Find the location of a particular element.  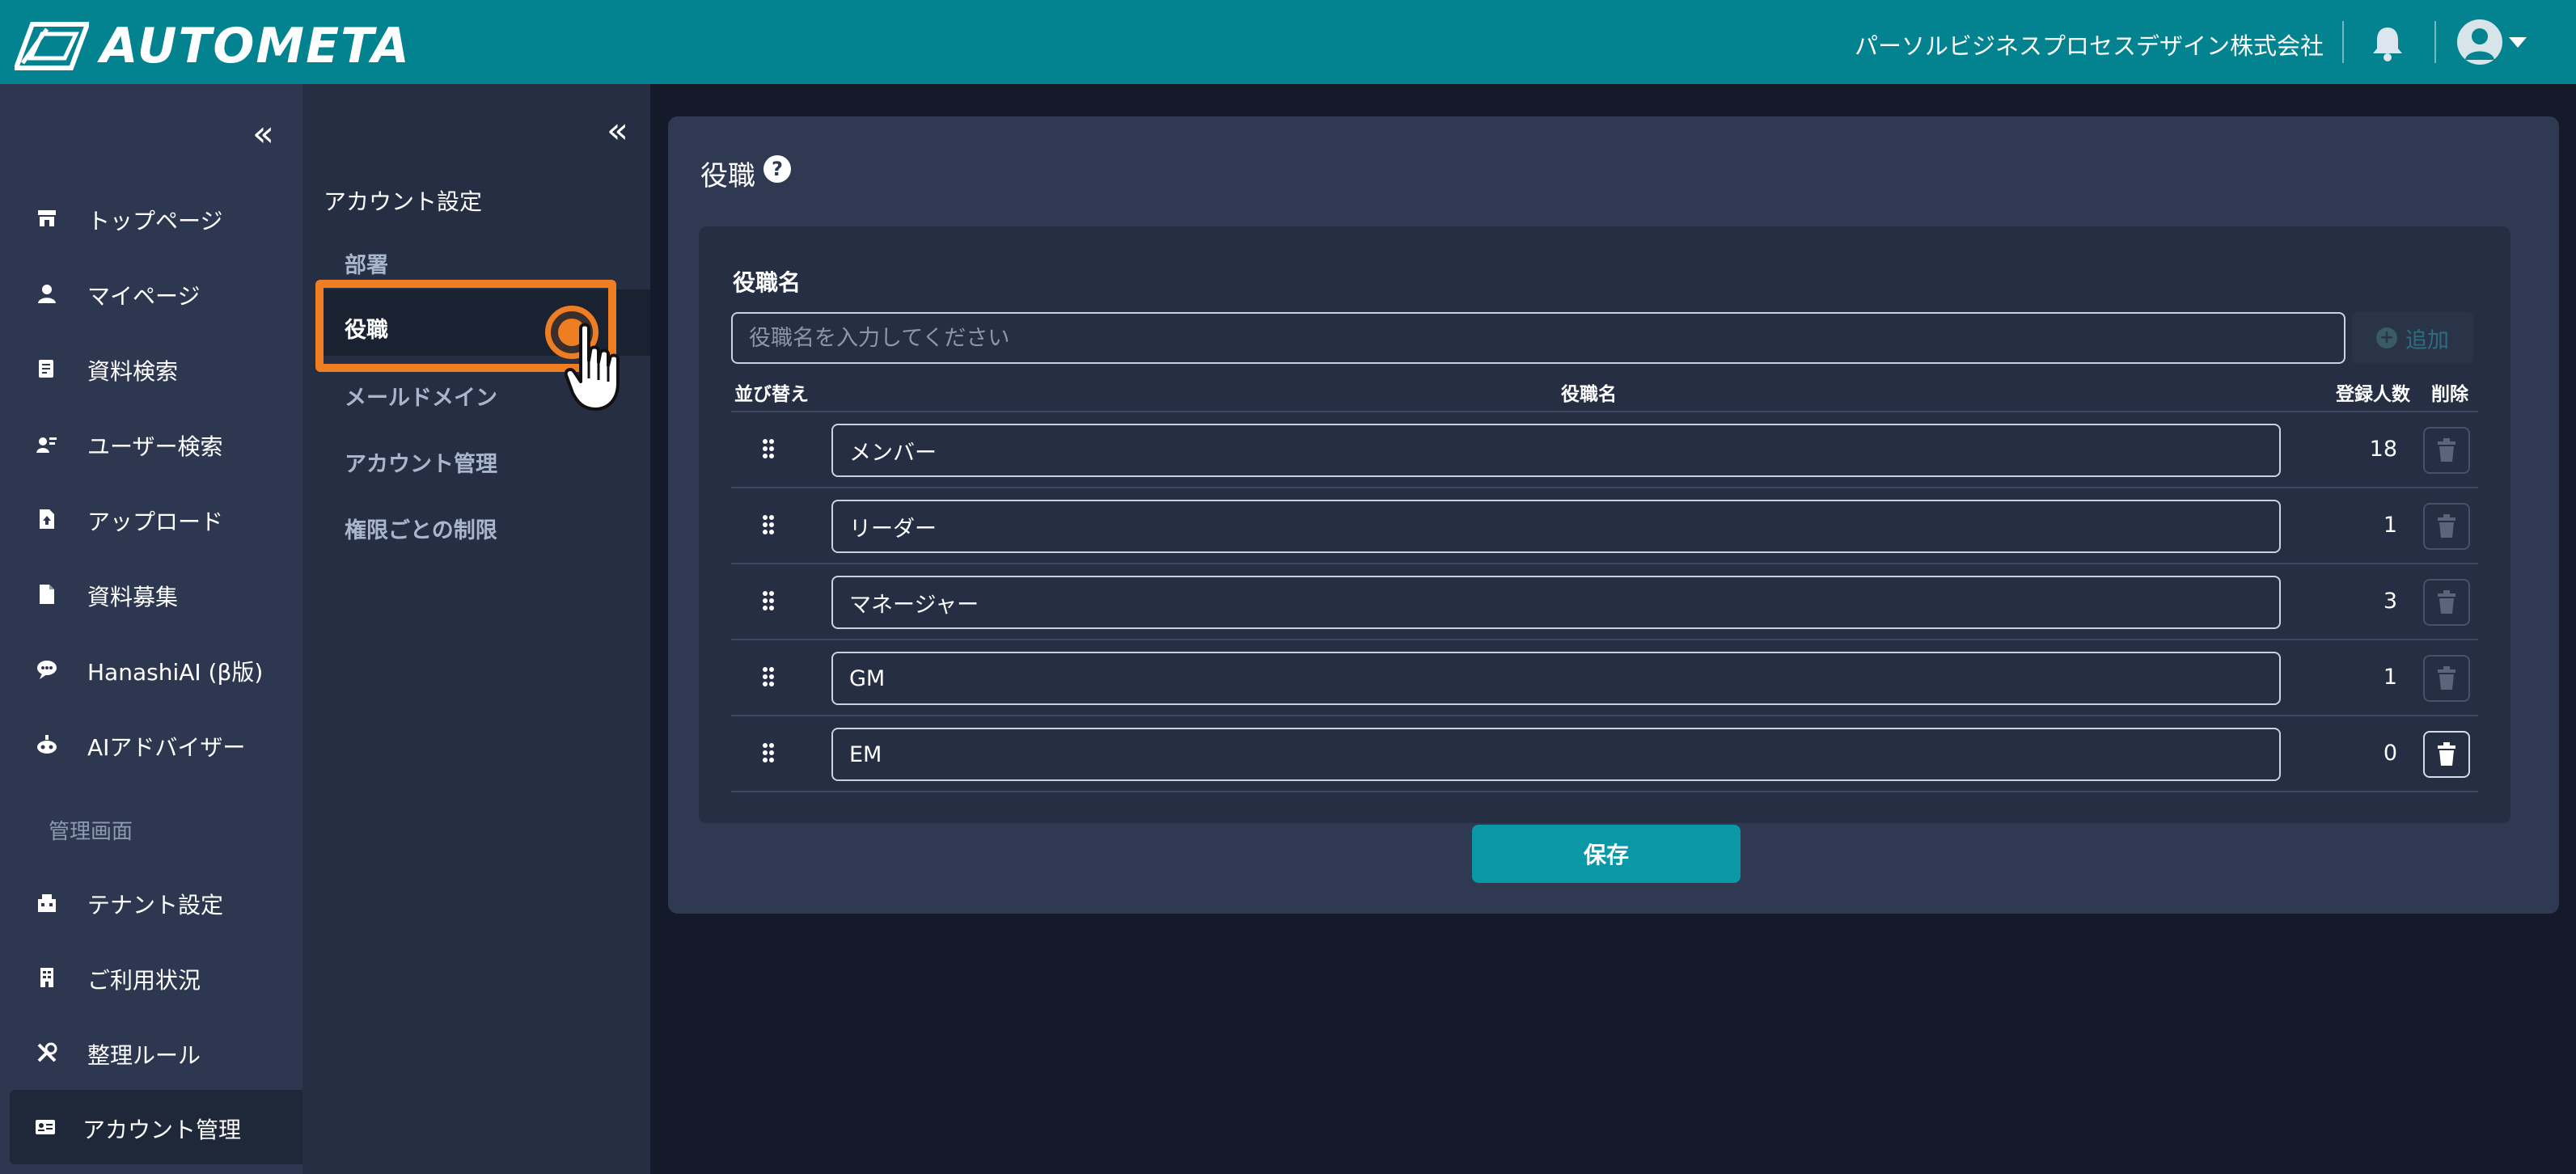

page-title: 役職 is located at coordinates (728, 176).